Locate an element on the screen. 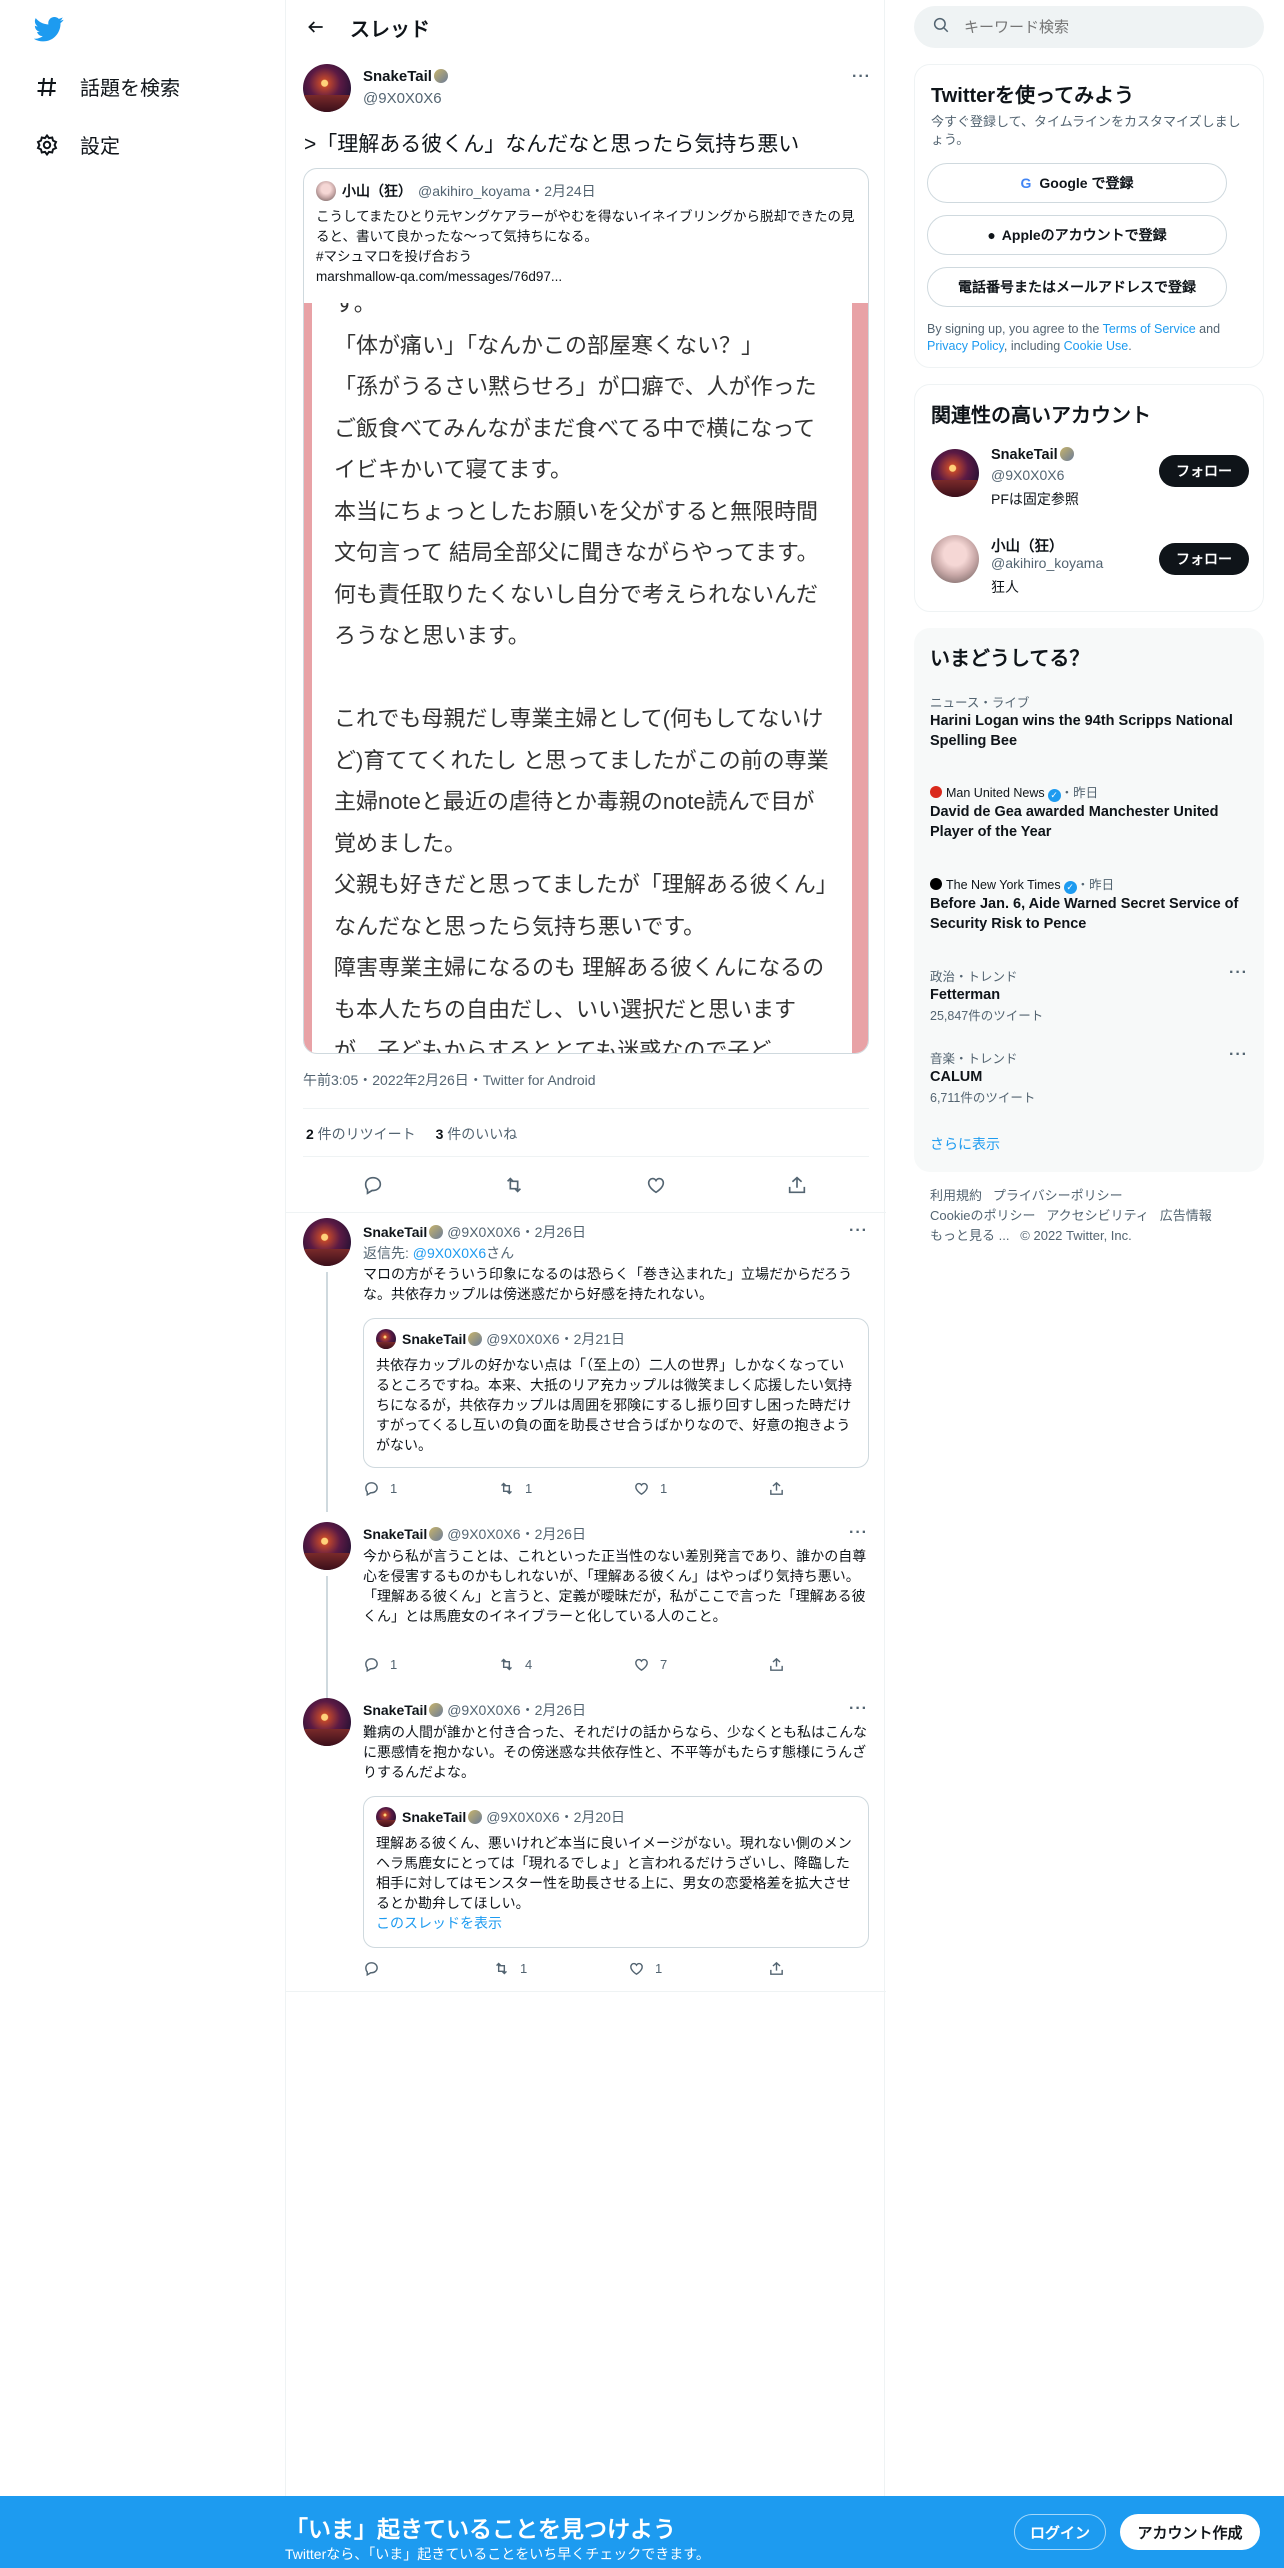 The height and width of the screenshot is (2568, 1284). share-icon is located at coordinates (797, 1185).